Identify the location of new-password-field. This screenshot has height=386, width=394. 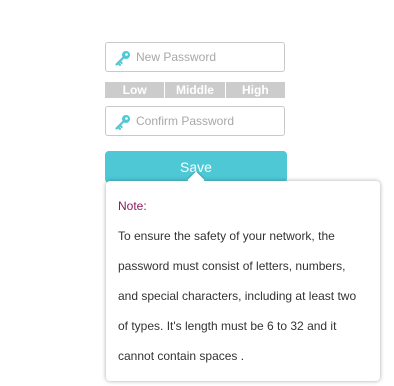
(195, 57).